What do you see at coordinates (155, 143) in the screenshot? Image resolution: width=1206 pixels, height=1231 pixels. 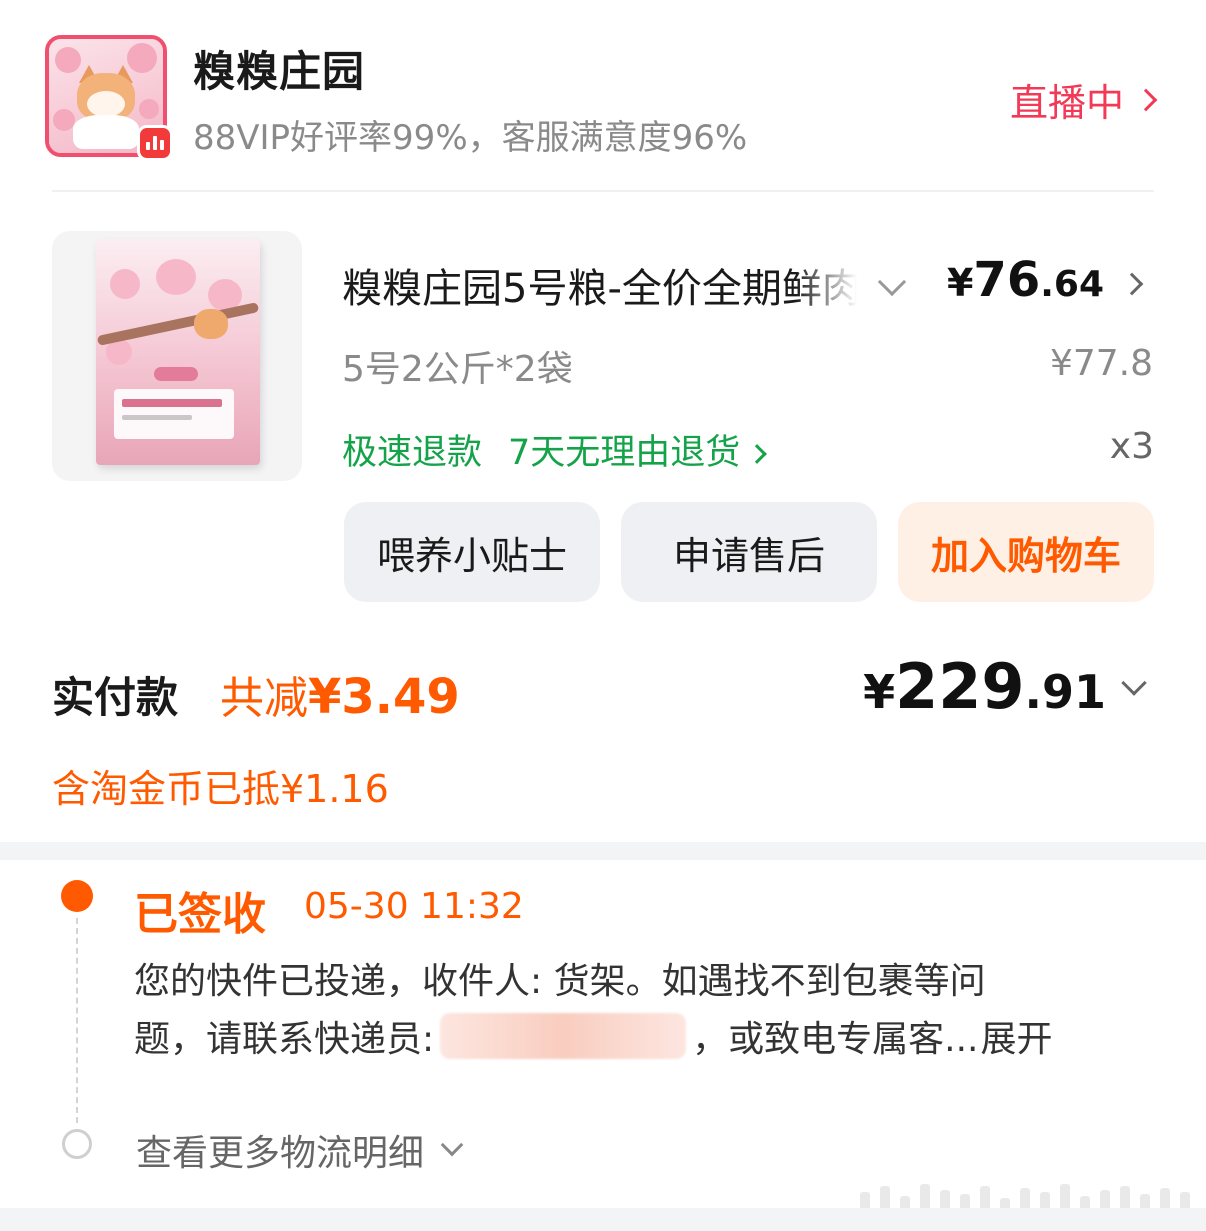 I see `live-bars-icon` at bounding box center [155, 143].